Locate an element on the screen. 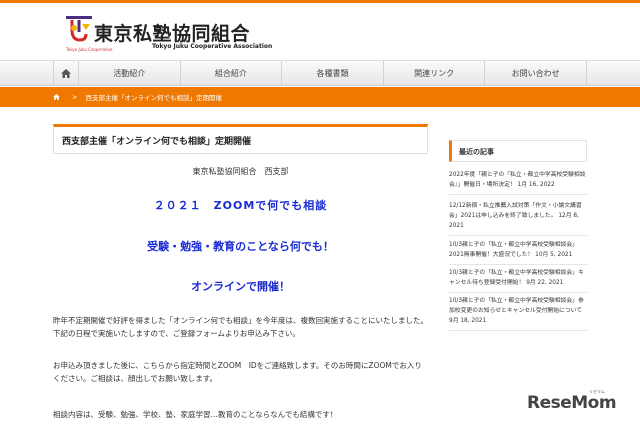 The image size is (640, 426). sidebar-title: 最近の記事 is located at coordinates (476, 152).